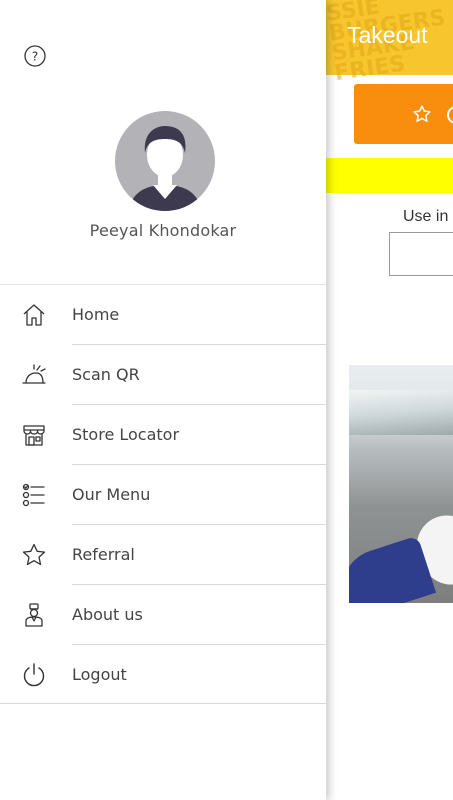 This screenshot has height=800, width=453. I want to click on menu-item-store-locator: Store Locator, so click(163, 435).